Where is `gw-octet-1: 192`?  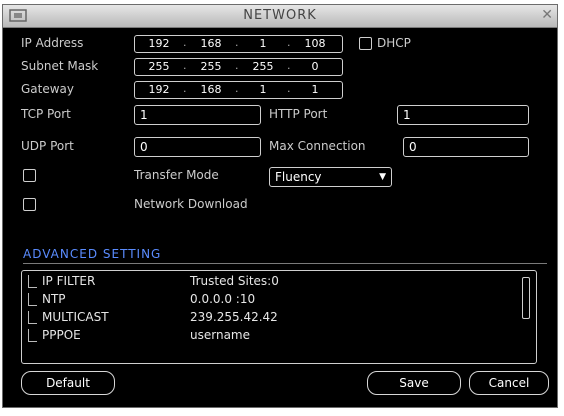 gw-octet-1: 192 is located at coordinates (159, 90).